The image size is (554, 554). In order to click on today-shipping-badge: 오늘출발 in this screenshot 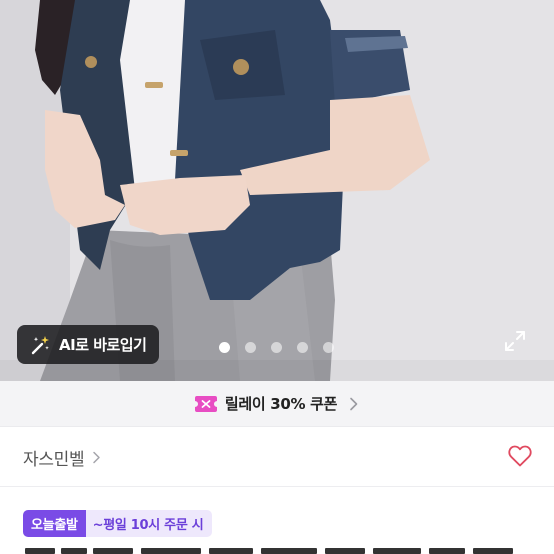, I will do `click(54, 523)`.